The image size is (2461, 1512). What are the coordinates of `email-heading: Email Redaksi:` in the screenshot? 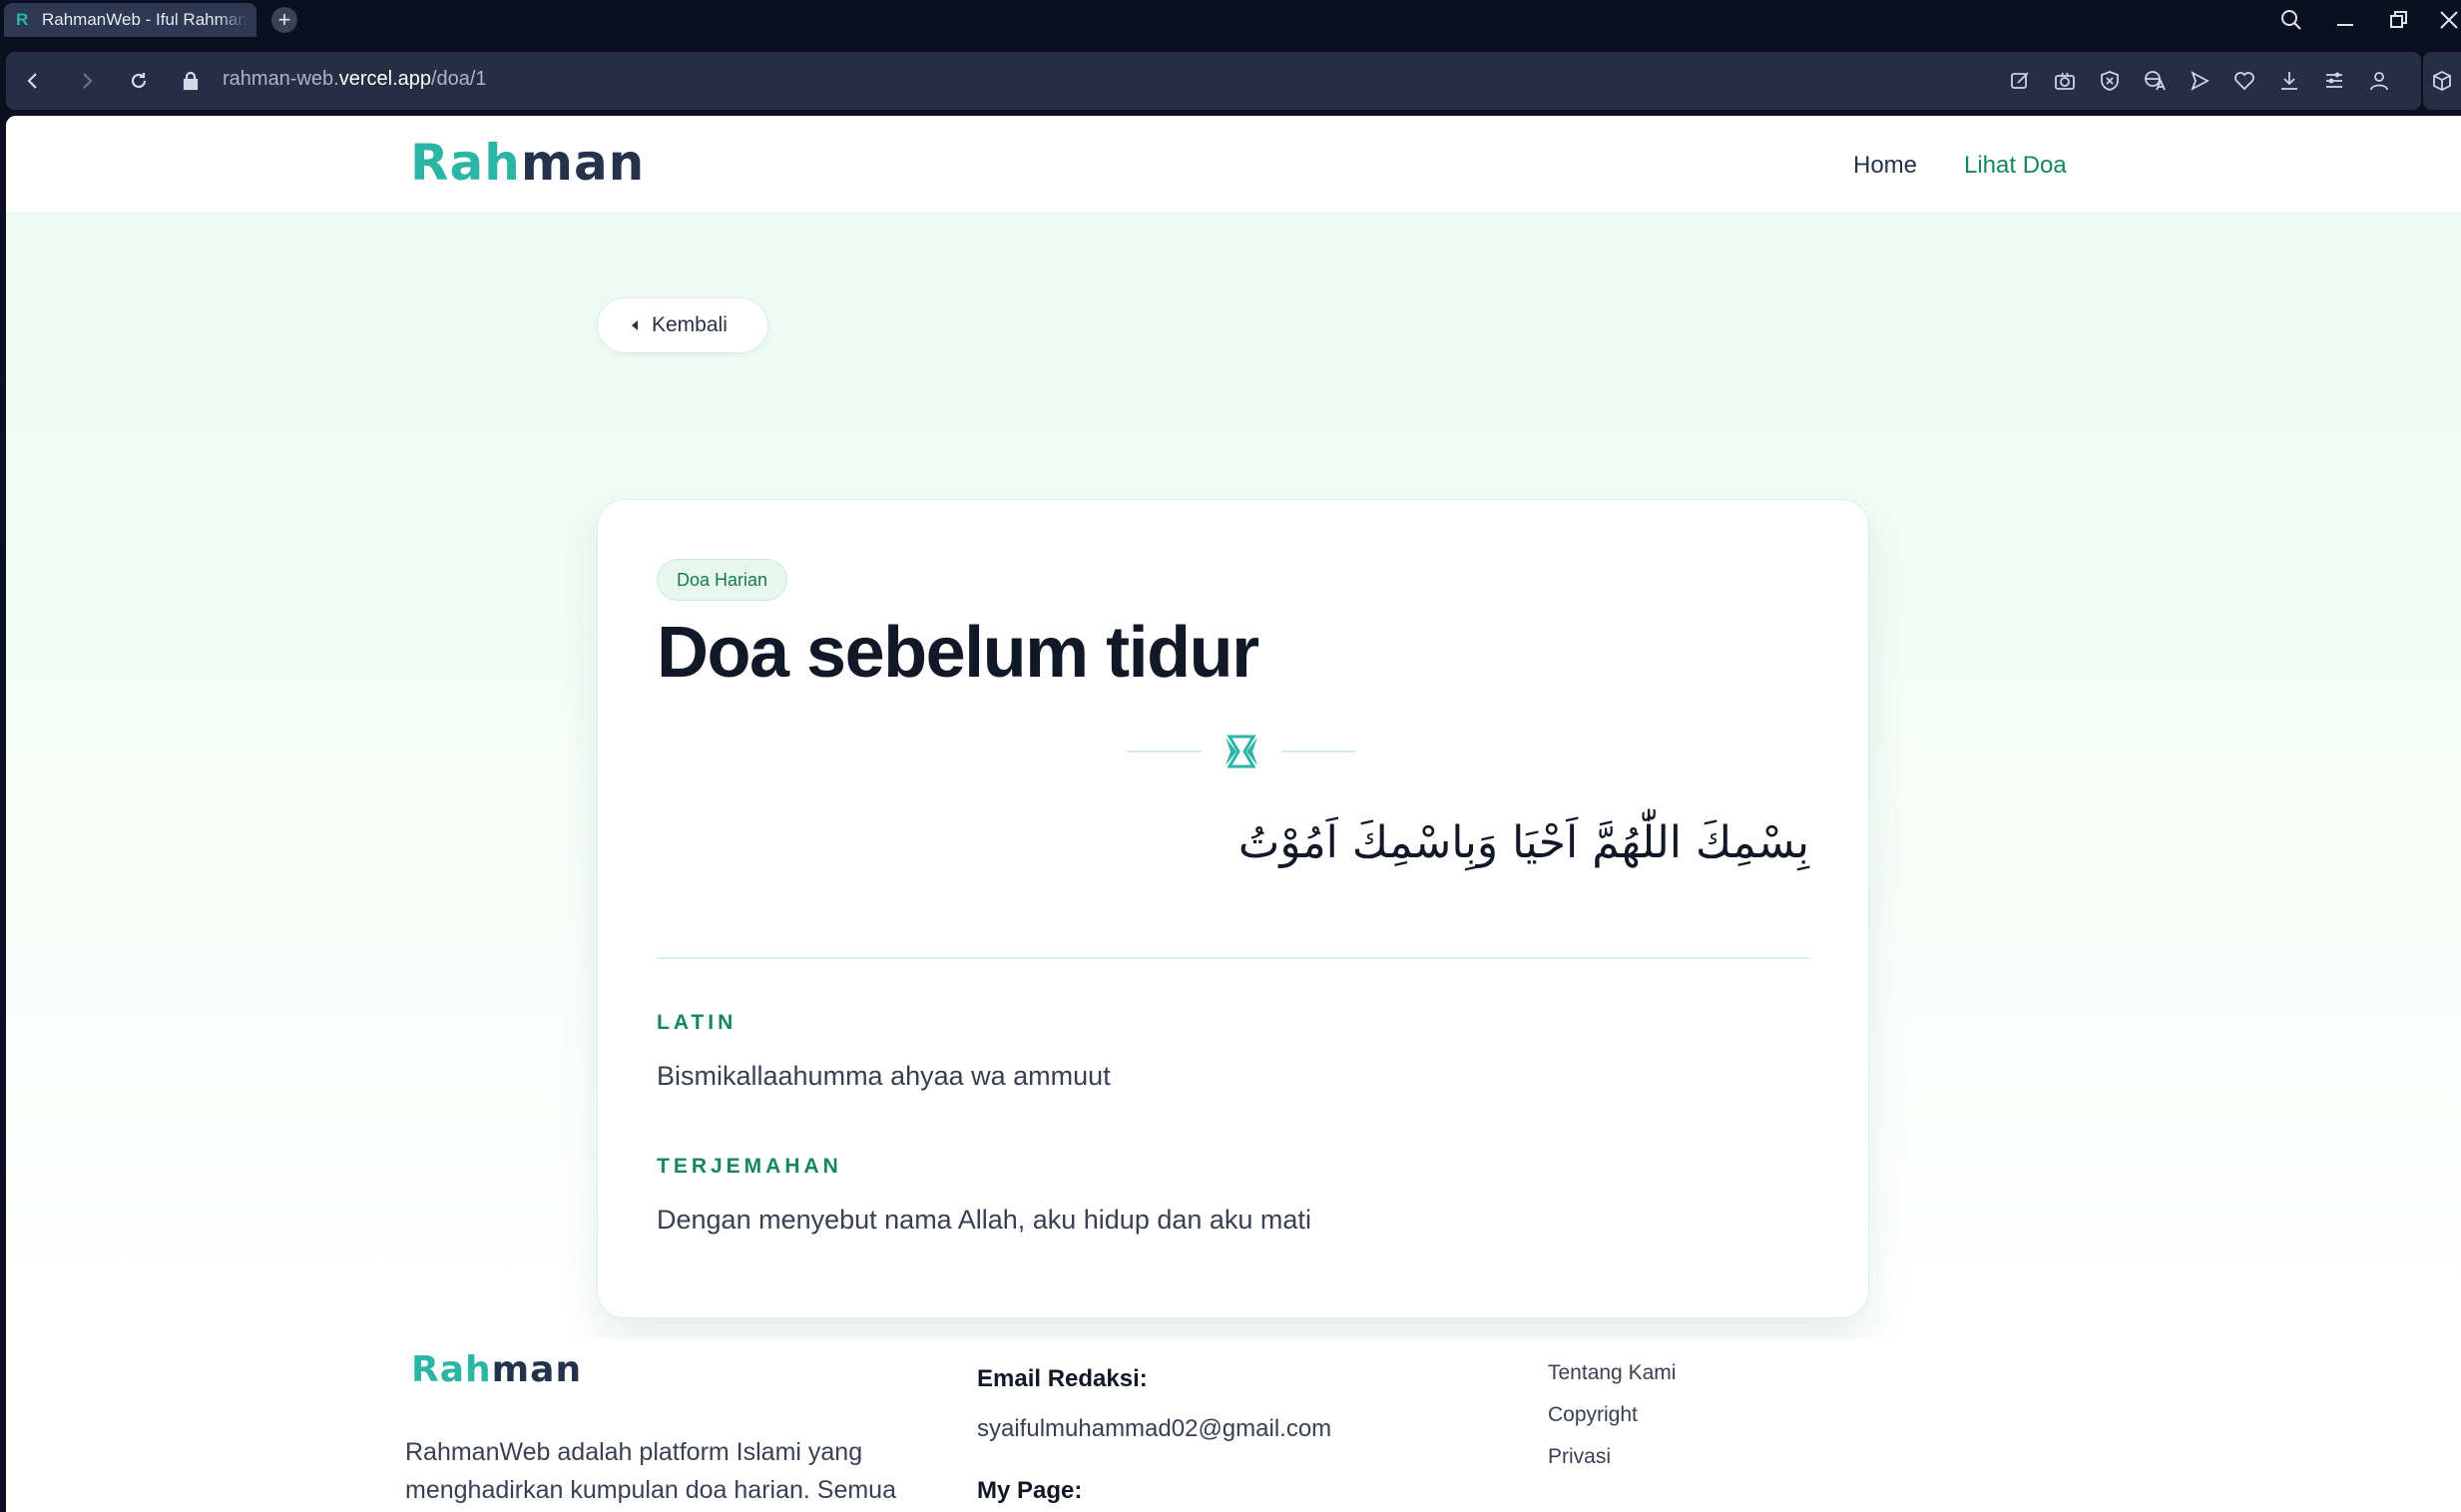 It's located at (1062, 1378).